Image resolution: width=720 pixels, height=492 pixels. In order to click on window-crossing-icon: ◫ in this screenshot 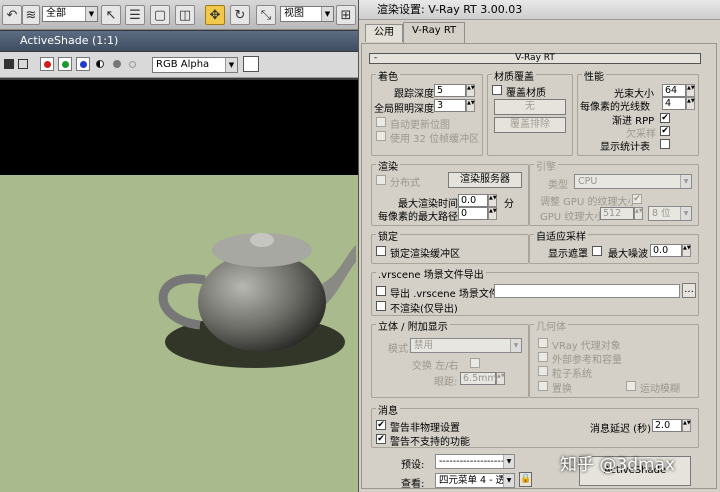, I will do `click(185, 15)`.